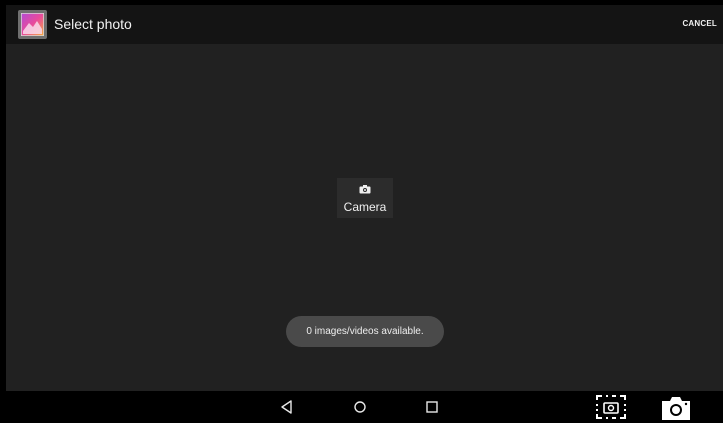 This screenshot has width=723, height=423. I want to click on screenshot-button, so click(611, 407).